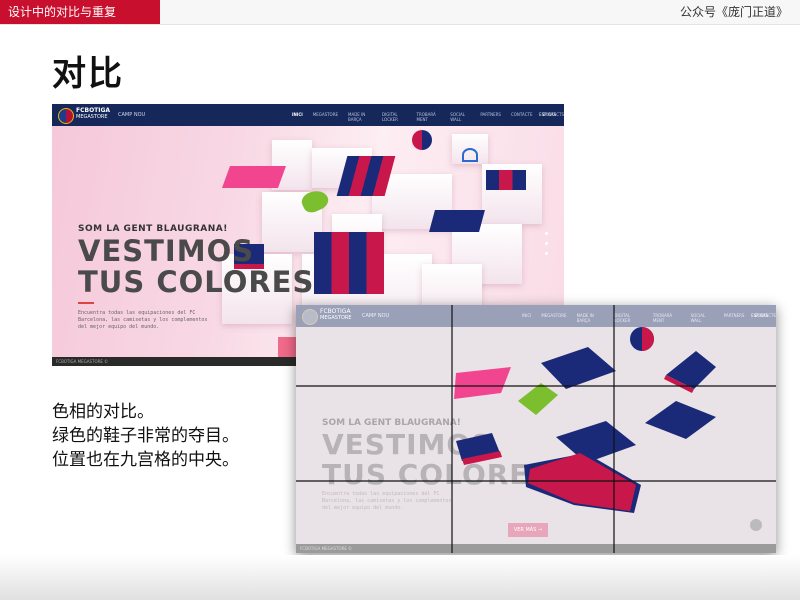 The image size is (800, 600). Describe the element at coordinates (400, 577) in the screenshot. I see `bottom-gradient` at that location.